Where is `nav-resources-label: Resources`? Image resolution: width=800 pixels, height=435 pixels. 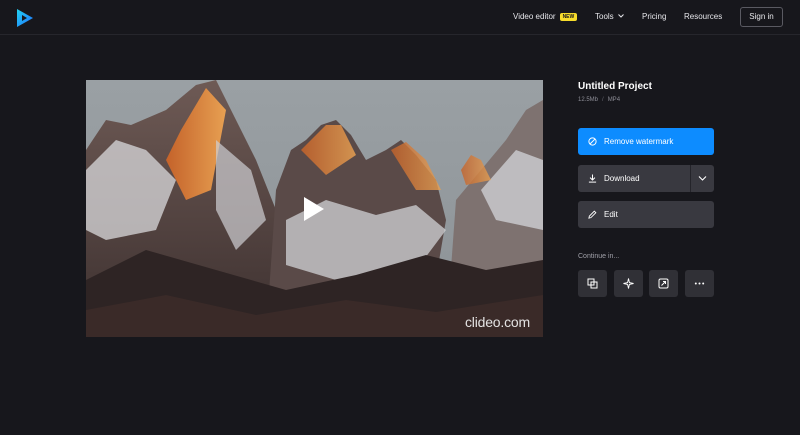 nav-resources-label: Resources is located at coordinates (703, 16).